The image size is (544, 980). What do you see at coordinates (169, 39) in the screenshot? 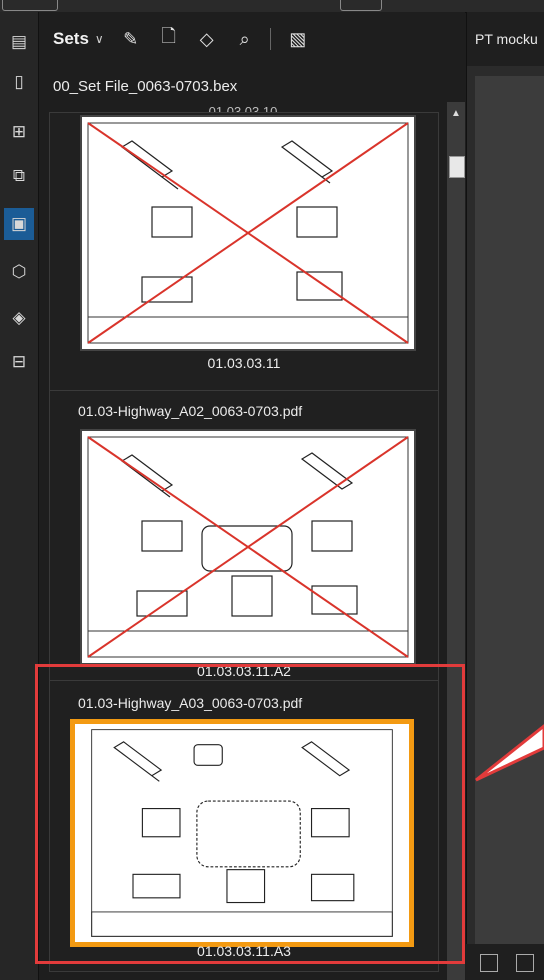
I see `add-file-icon: 🗋` at bounding box center [169, 39].